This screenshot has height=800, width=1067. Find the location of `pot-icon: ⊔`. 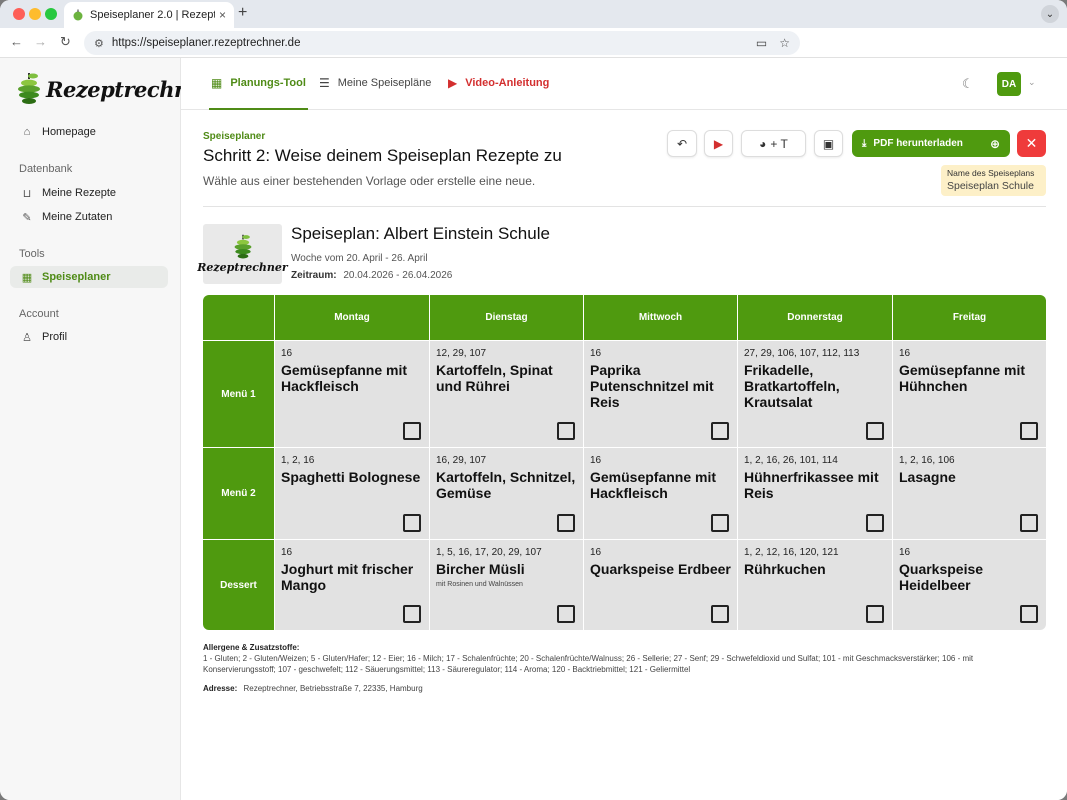

pot-icon: ⊔ is located at coordinates (27, 193).